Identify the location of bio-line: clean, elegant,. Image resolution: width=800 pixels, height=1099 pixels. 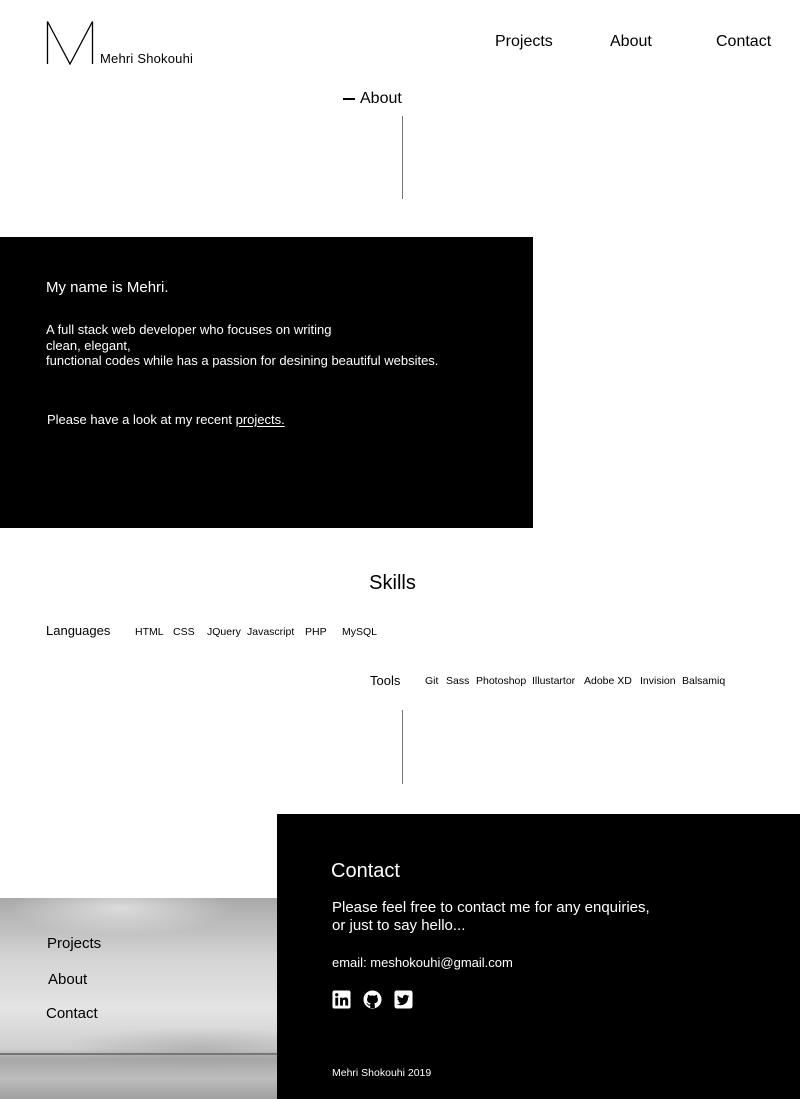
(88, 345).